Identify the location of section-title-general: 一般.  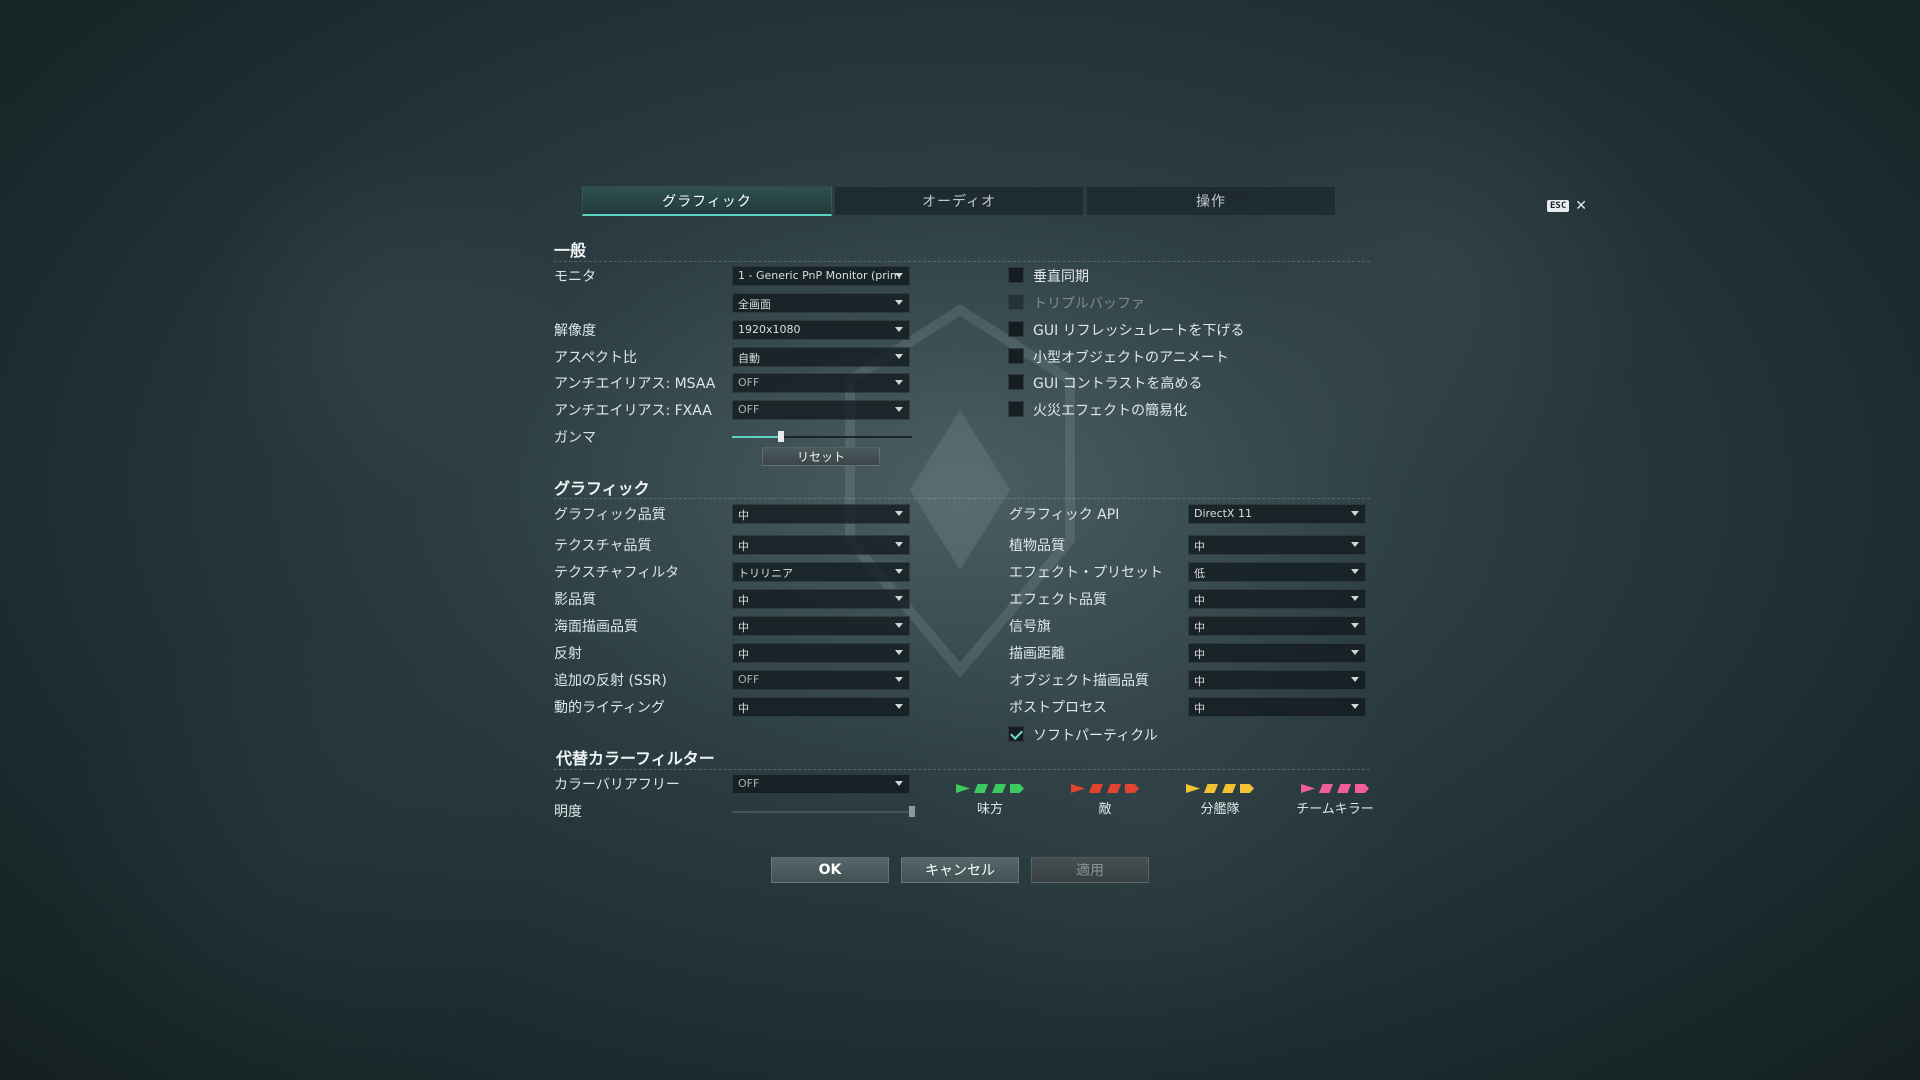
(570, 250).